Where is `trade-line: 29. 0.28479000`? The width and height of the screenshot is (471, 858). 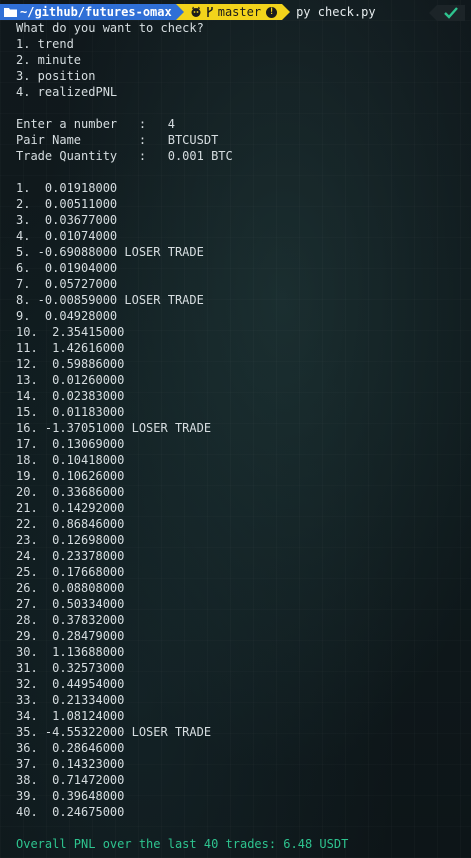 trade-line: 29. 0.28479000 is located at coordinates (70, 636).